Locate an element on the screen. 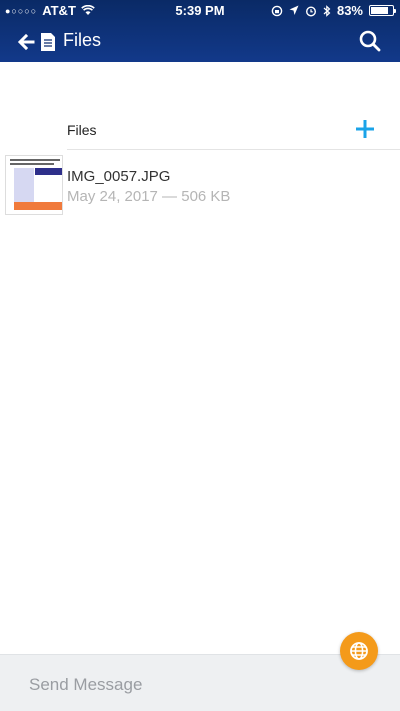 This screenshot has height=711, width=400. battery-level is located at coordinates (380, 10).